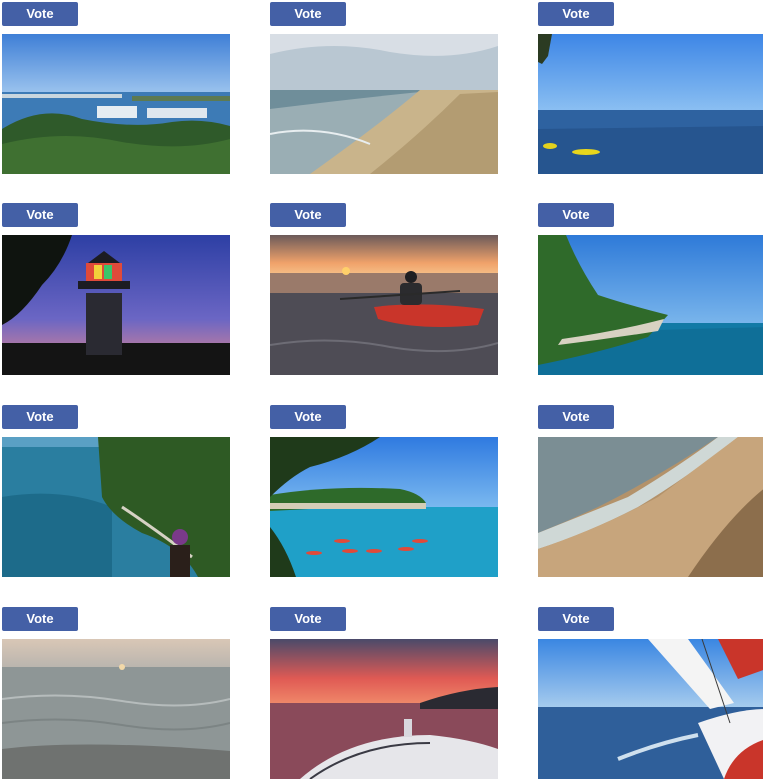  What do you see at coordinates (650, 507) in the screenshot?
I see `photo-beach-waves` at bounding box center [650, 507].